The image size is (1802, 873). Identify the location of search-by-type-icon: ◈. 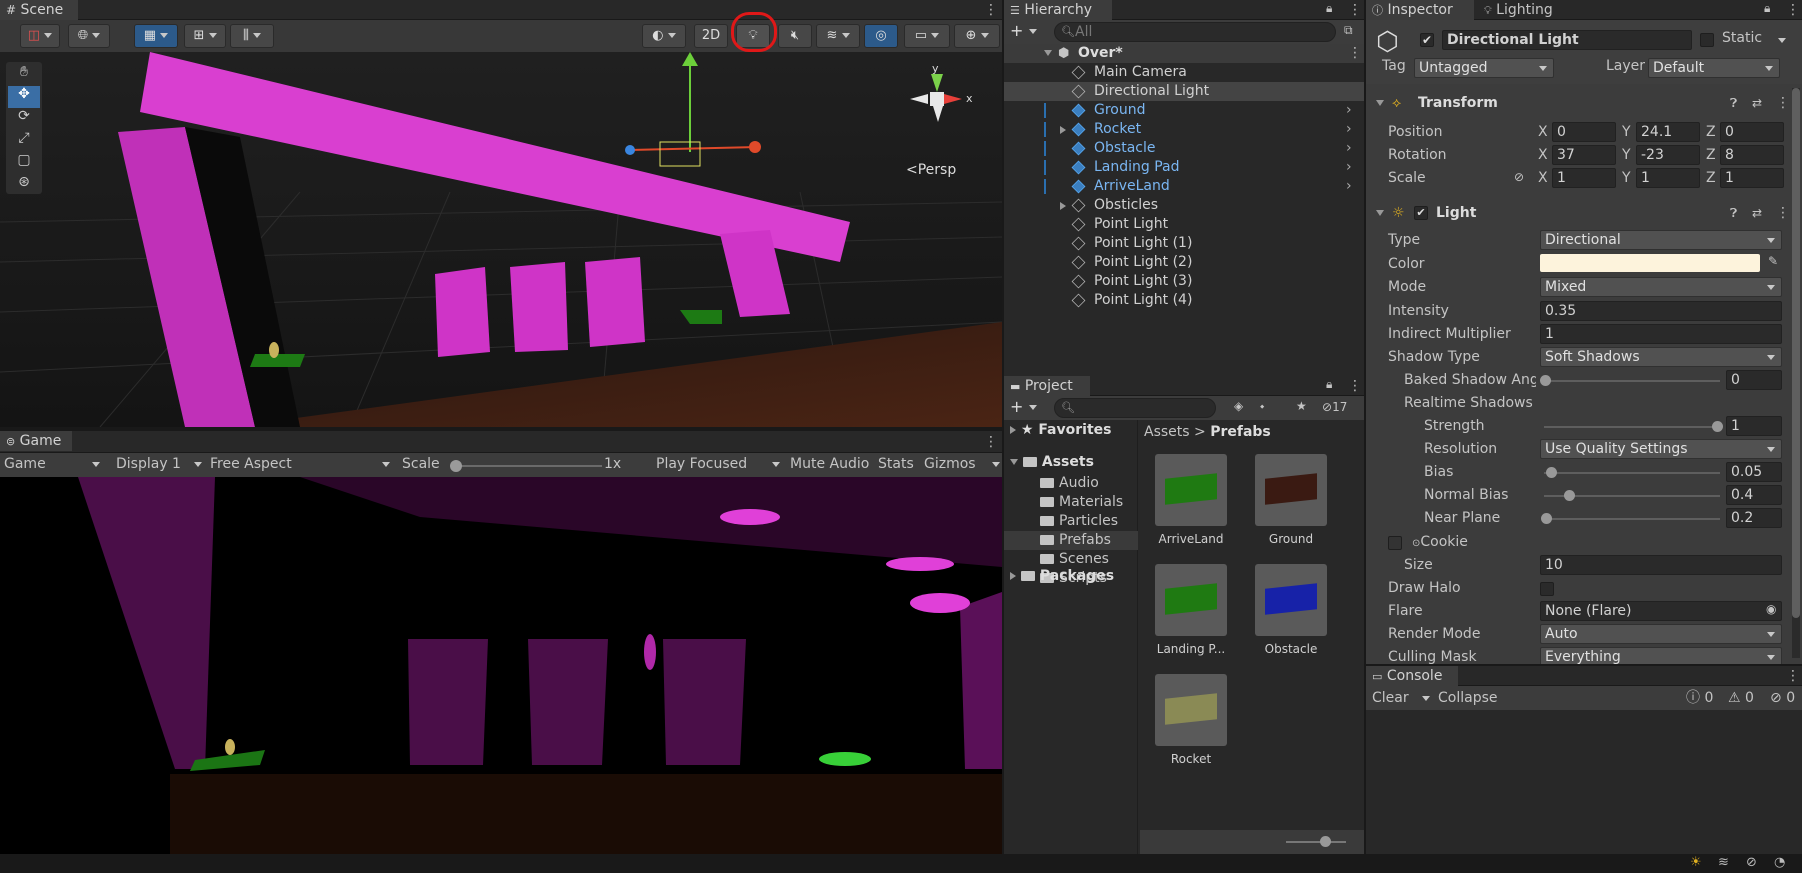
(1238, 406).